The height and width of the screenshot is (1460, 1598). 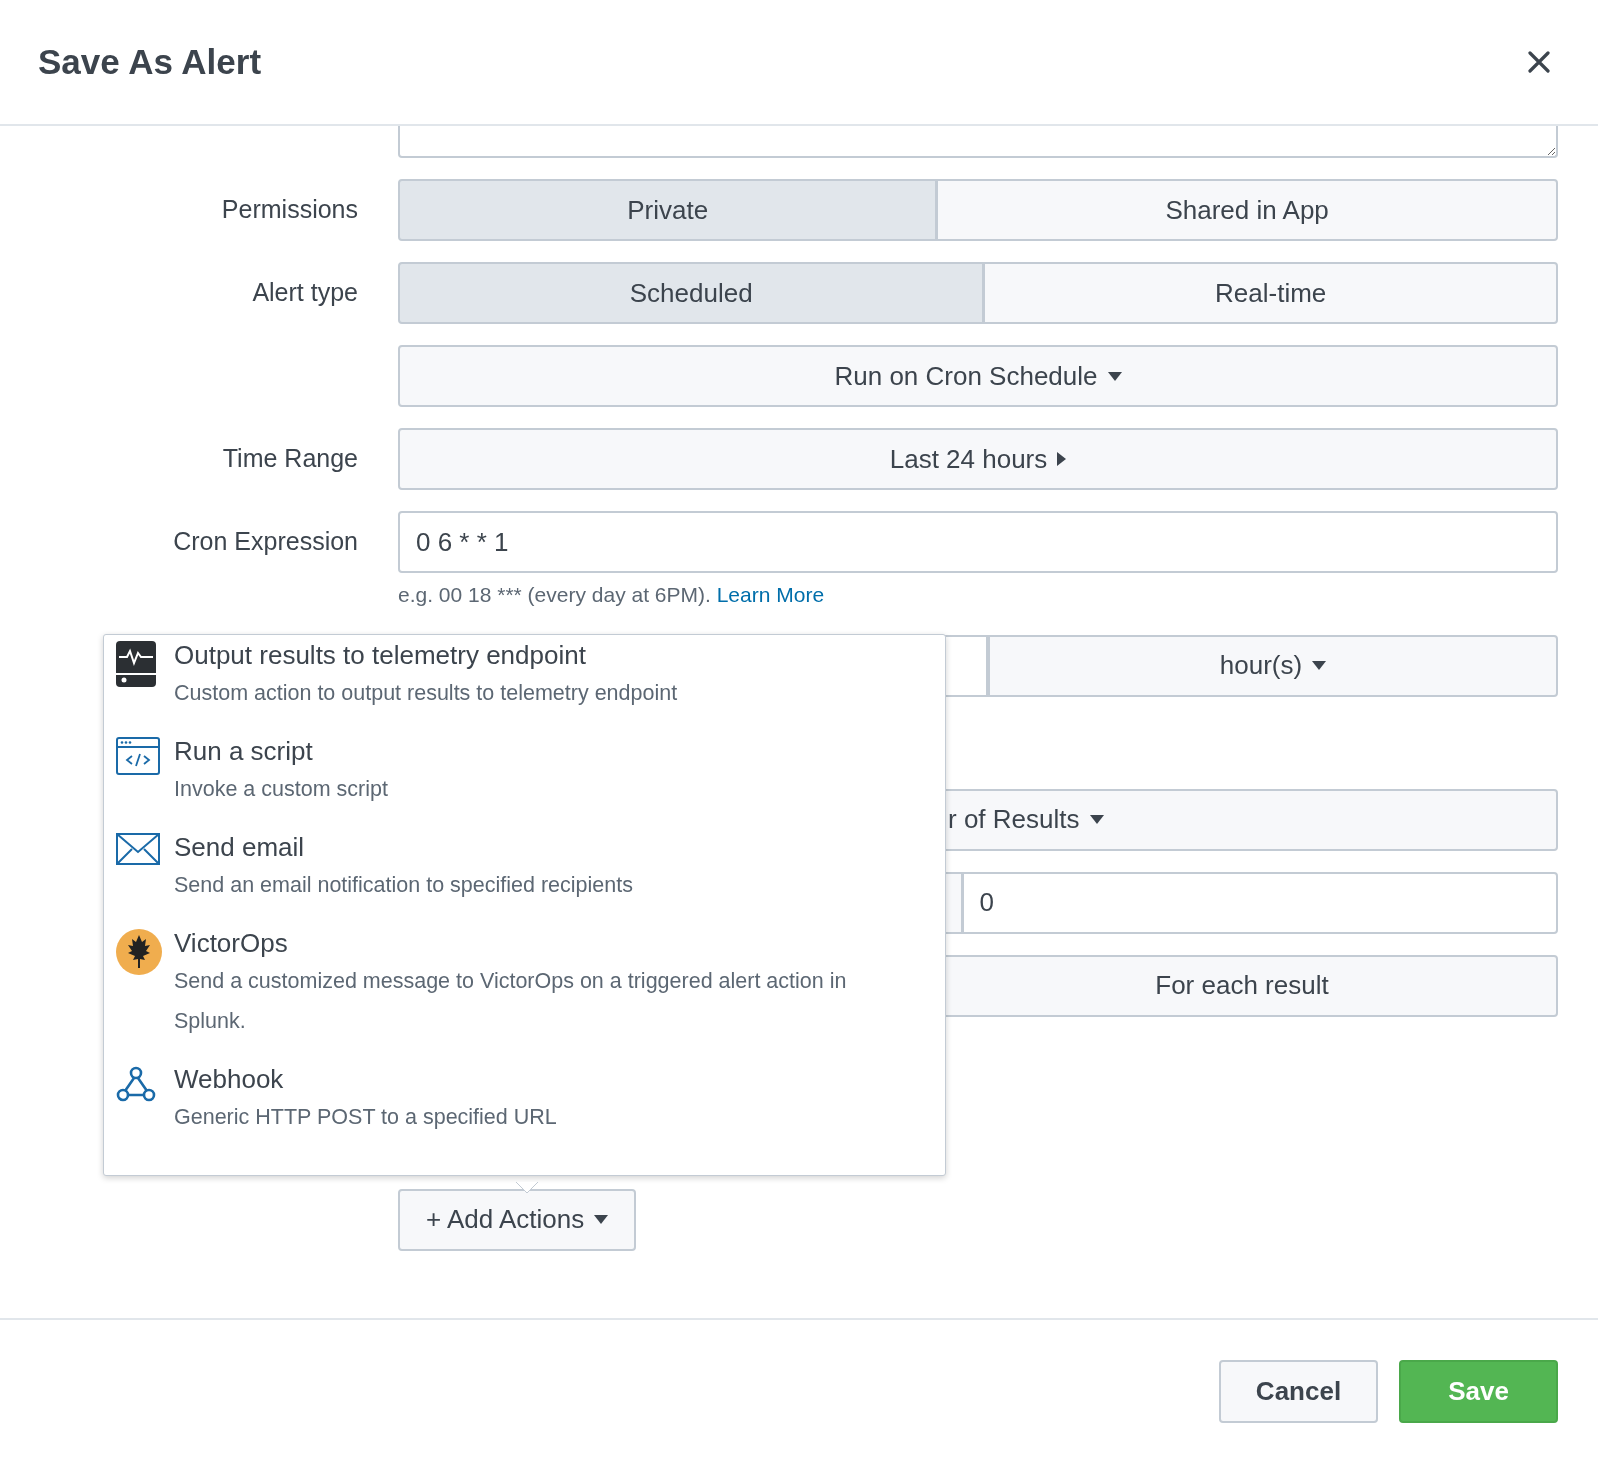 What do you see at coordinates (1260, 902) in the screenshot?
I see `threshold-input-field: 0` at bounding box center [1260, 902].